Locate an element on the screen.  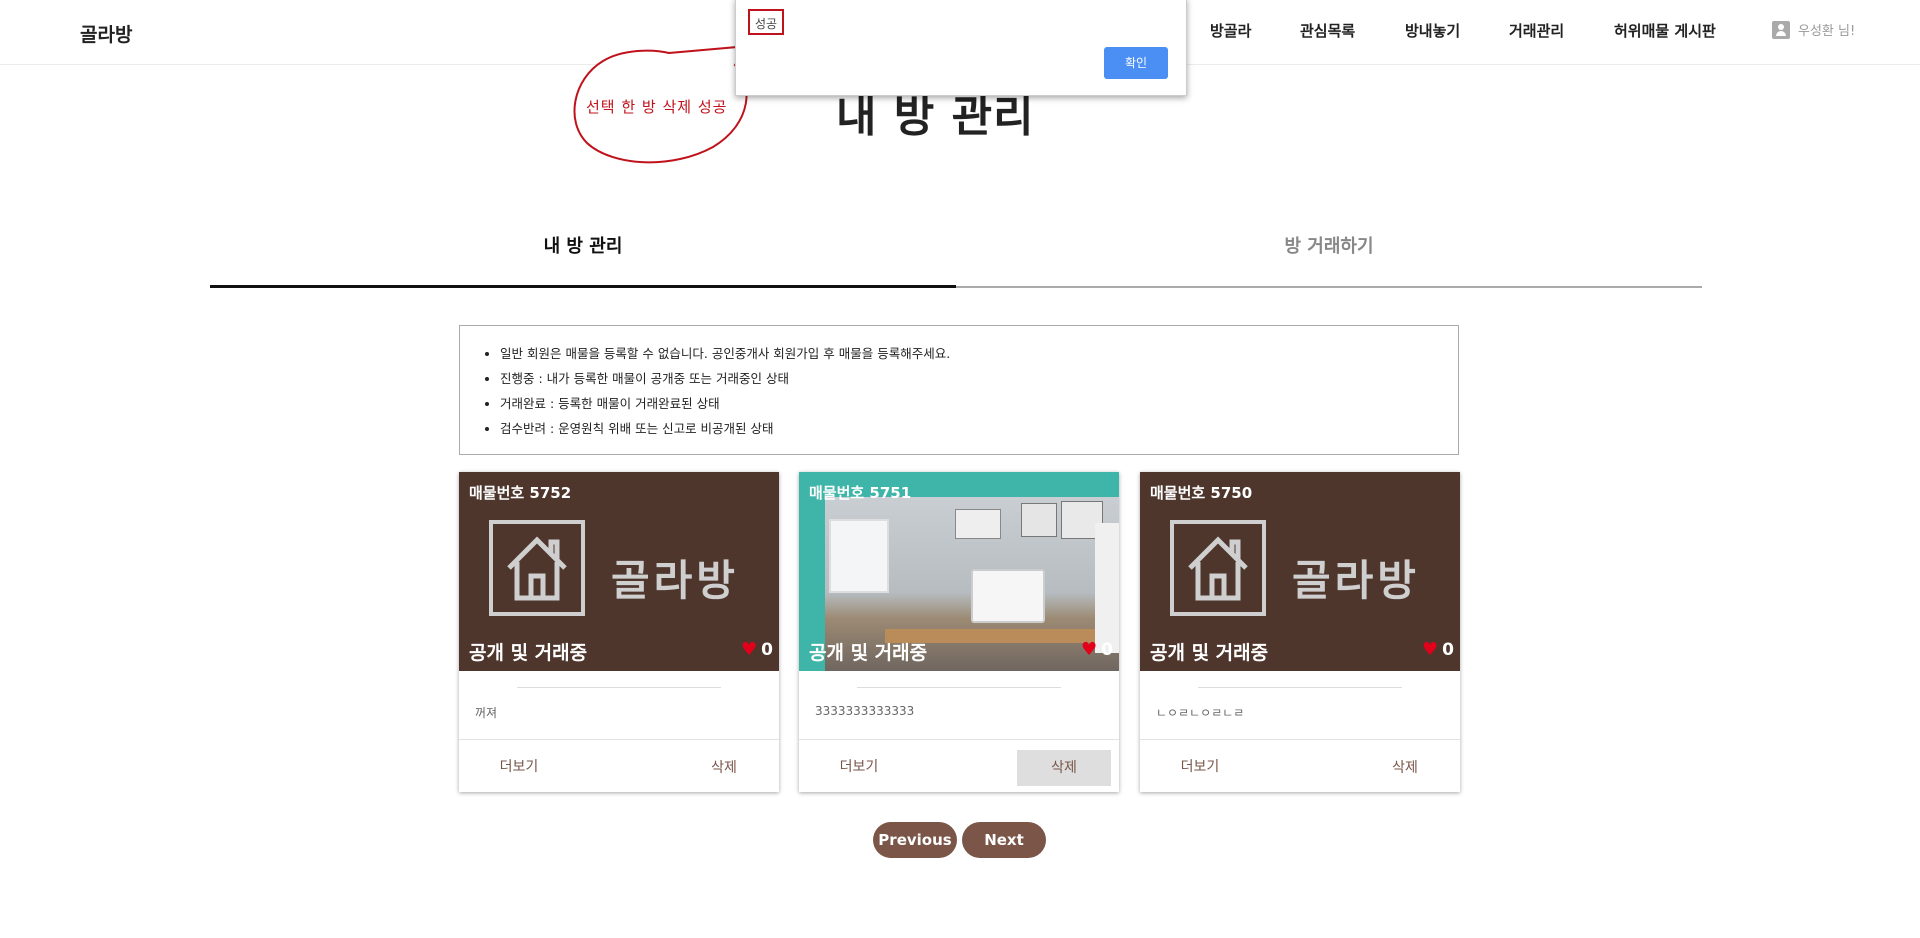
user-icon is located at coordinates (1781, 29).